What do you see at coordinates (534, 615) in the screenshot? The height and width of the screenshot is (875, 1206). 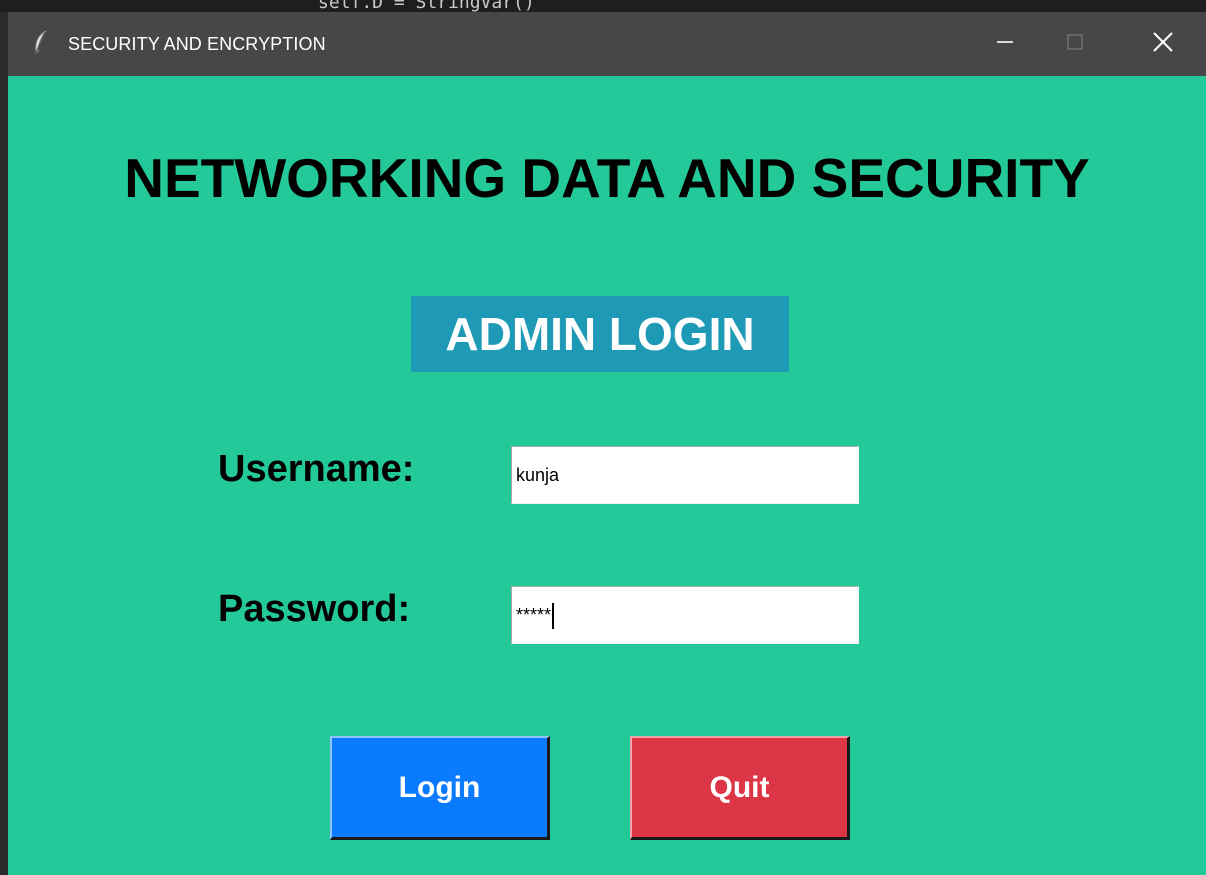 I see `password-value: *****` at bounding box center [534, 615].